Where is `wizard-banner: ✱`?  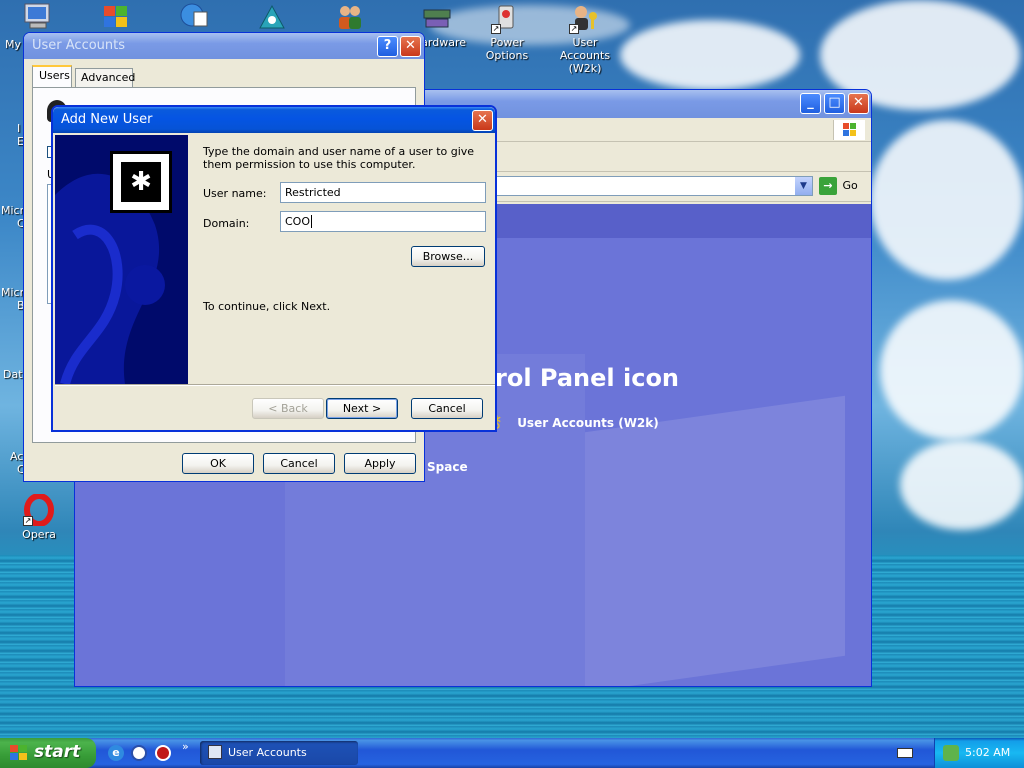
wizard-banner: ✱ is located at coordinates (121, 259).